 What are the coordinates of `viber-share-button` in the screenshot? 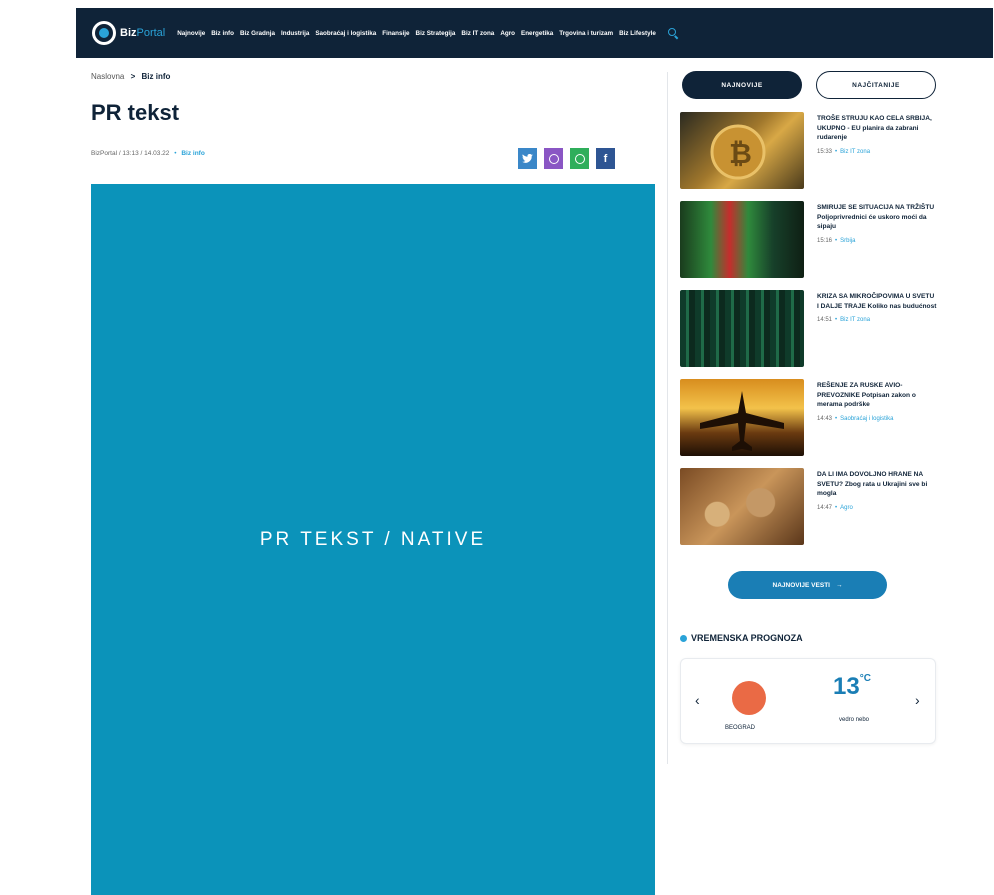 It's located at (553, 158).